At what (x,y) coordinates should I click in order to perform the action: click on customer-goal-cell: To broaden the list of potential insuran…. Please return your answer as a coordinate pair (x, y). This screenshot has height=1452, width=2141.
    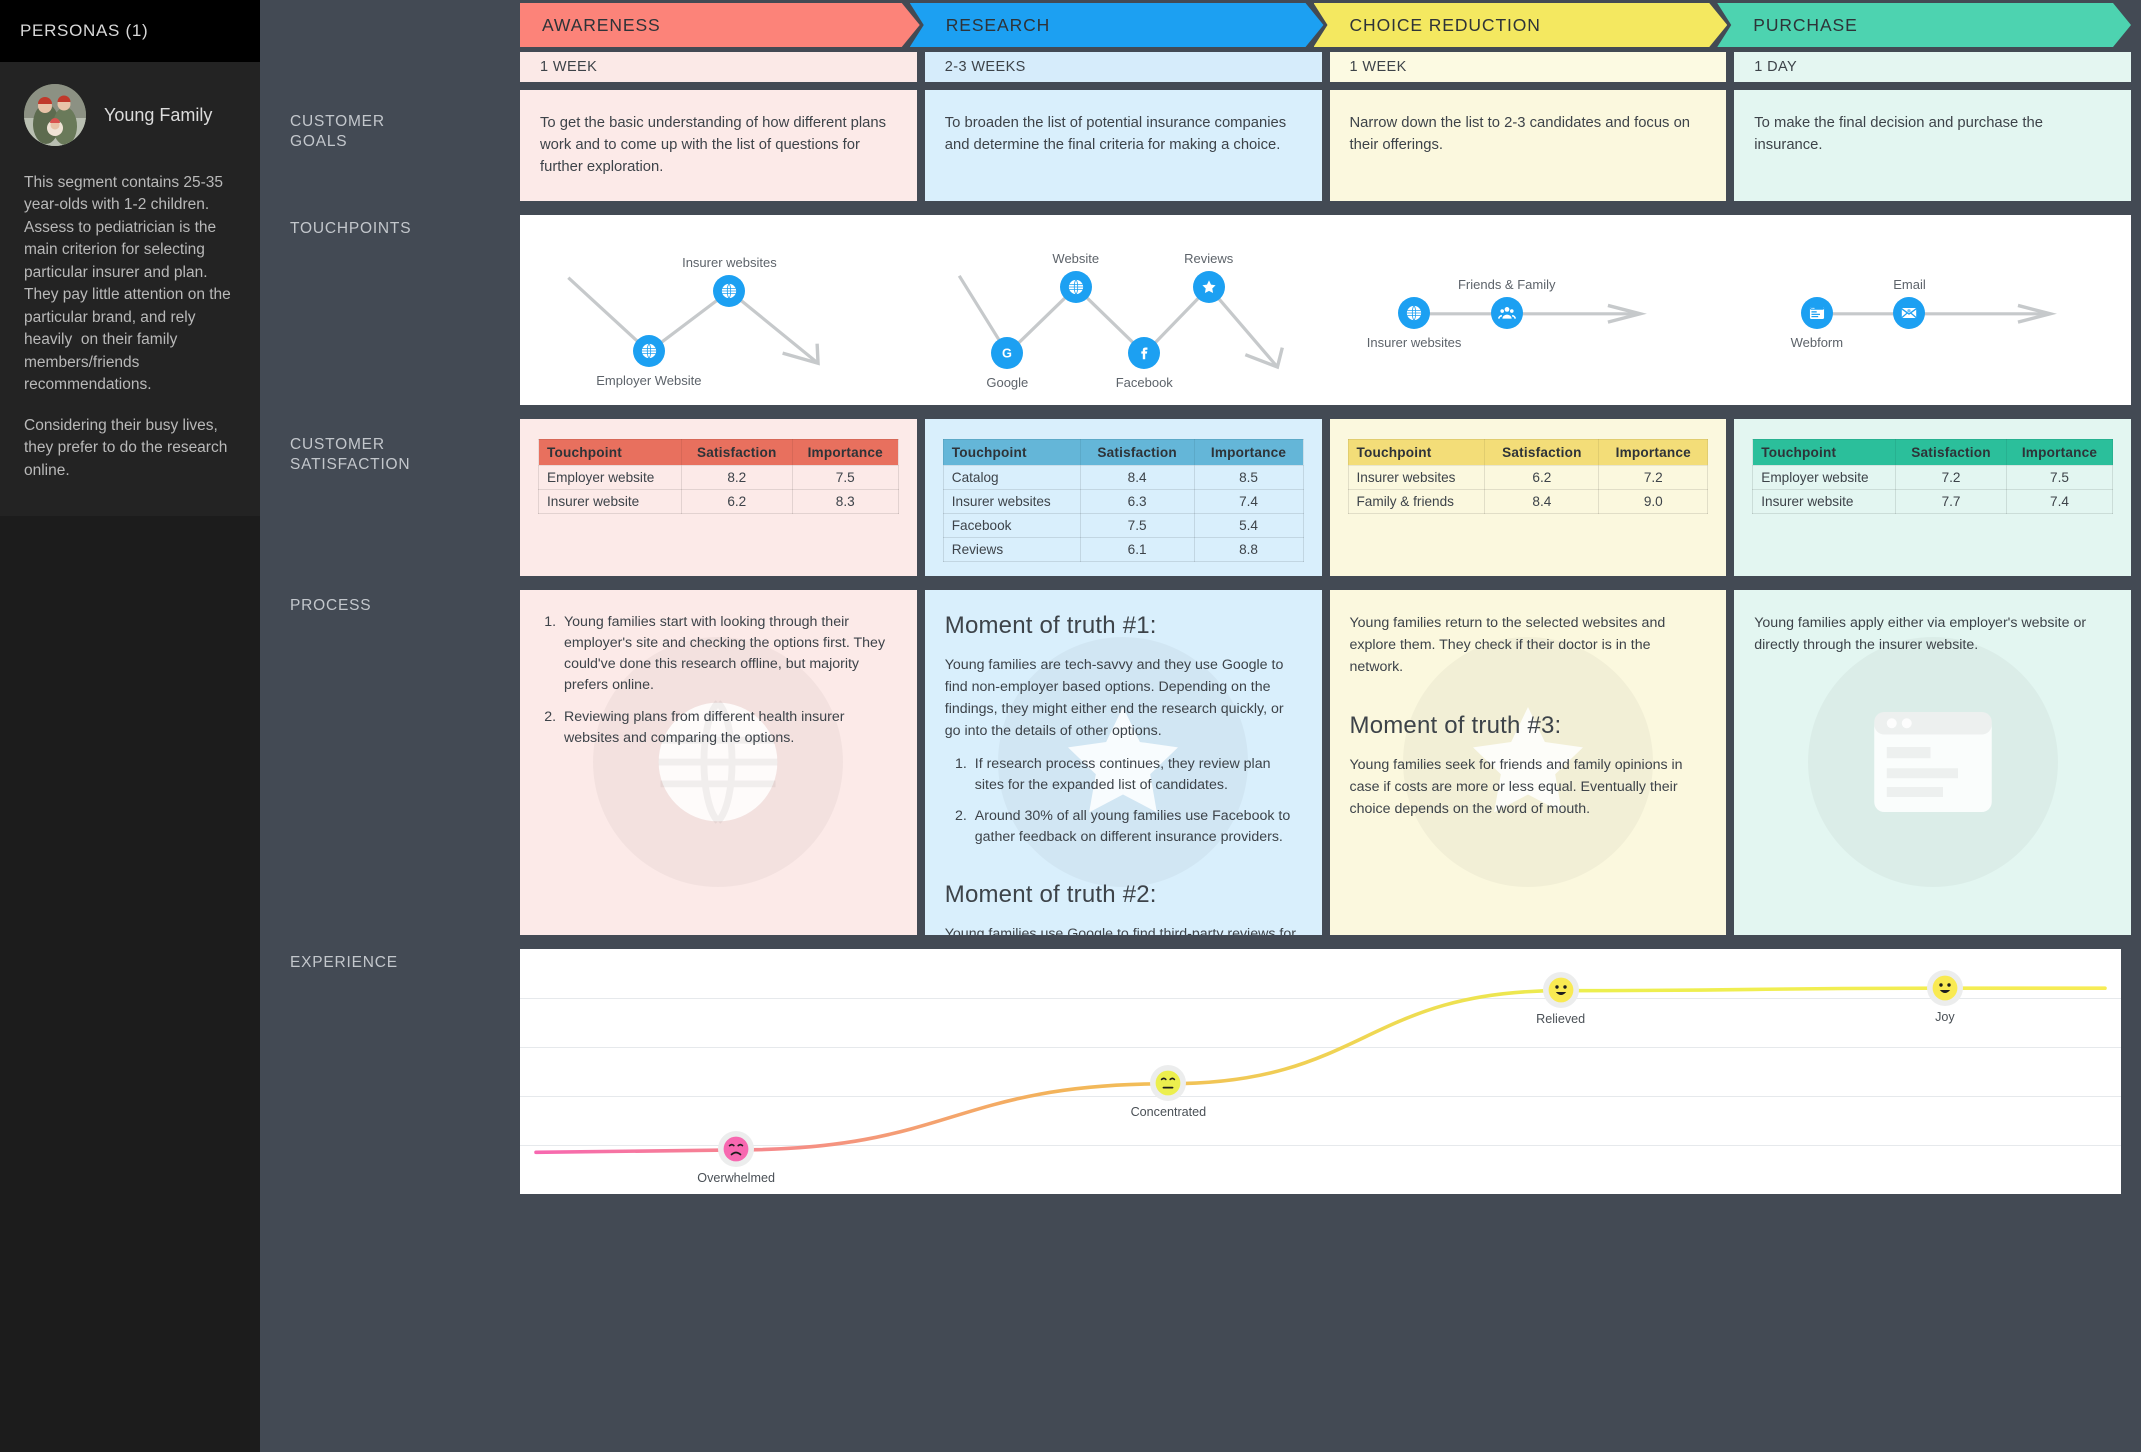
    Looking at the image, I should click on (1123, 145).